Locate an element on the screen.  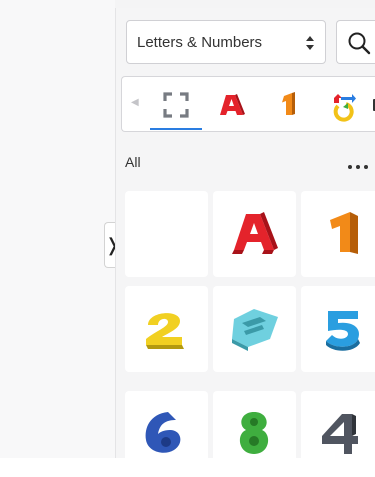
tab-all-shapes is located at coordinates (176, 105).